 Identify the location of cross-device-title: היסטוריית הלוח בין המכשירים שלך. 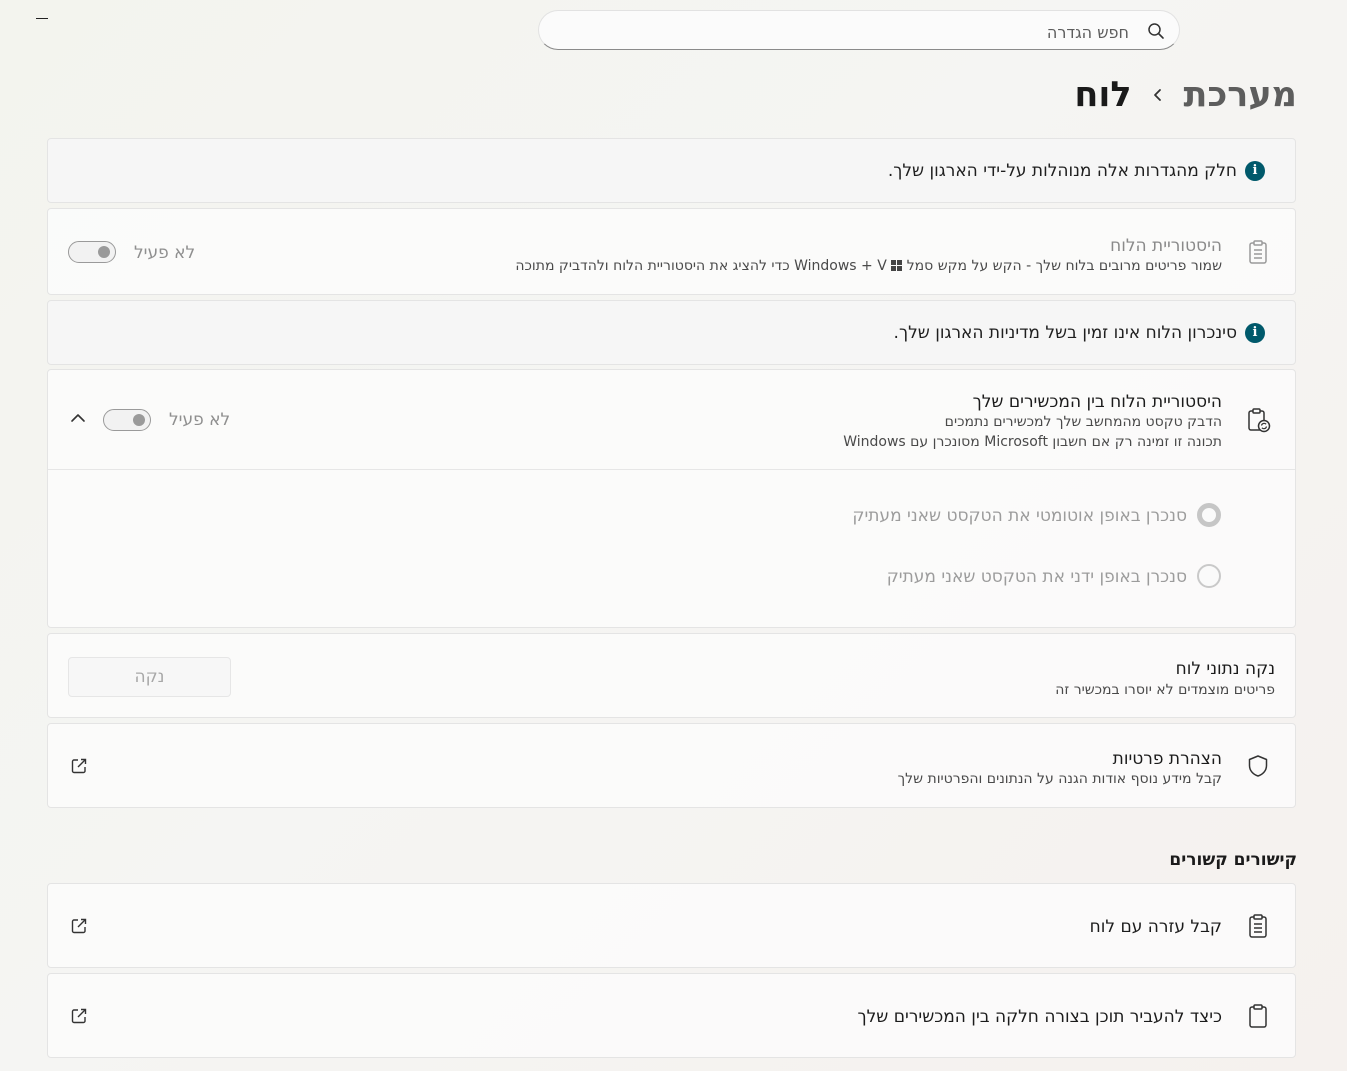
(1097, 402).